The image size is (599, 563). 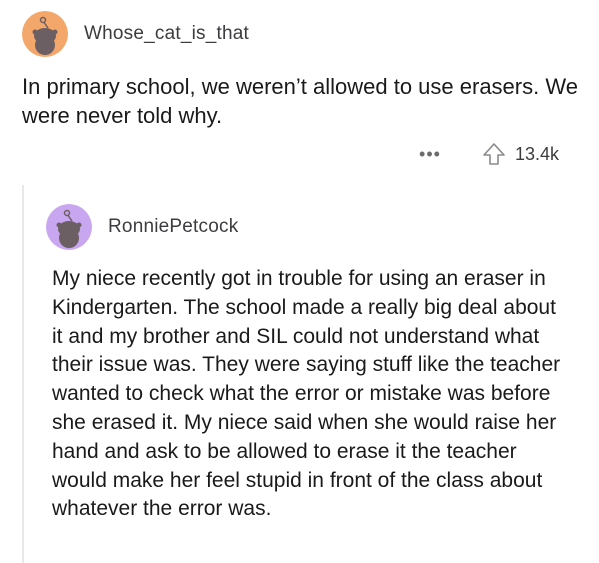 I want to click on comment-avatar, so click(x=69, y=227).